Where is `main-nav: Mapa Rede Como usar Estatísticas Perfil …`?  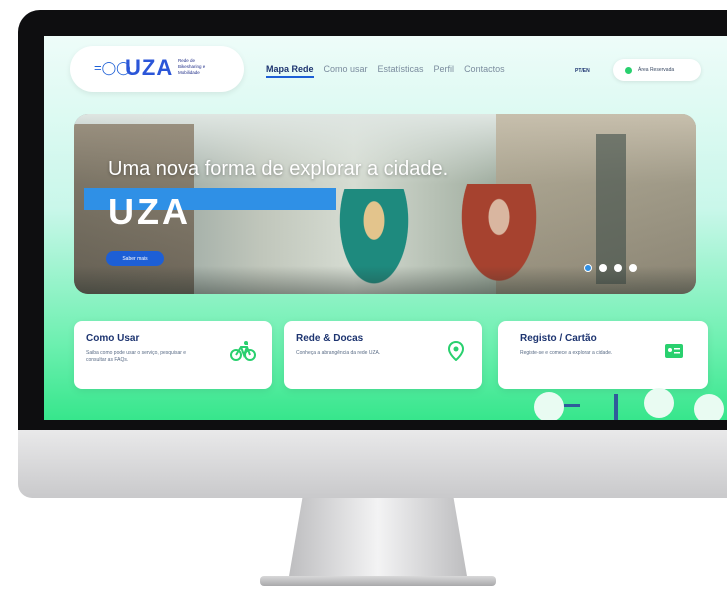
main-nav: Mapa Rede Como usar Estatísticas Perfil … is located at coordinates (385, 71).